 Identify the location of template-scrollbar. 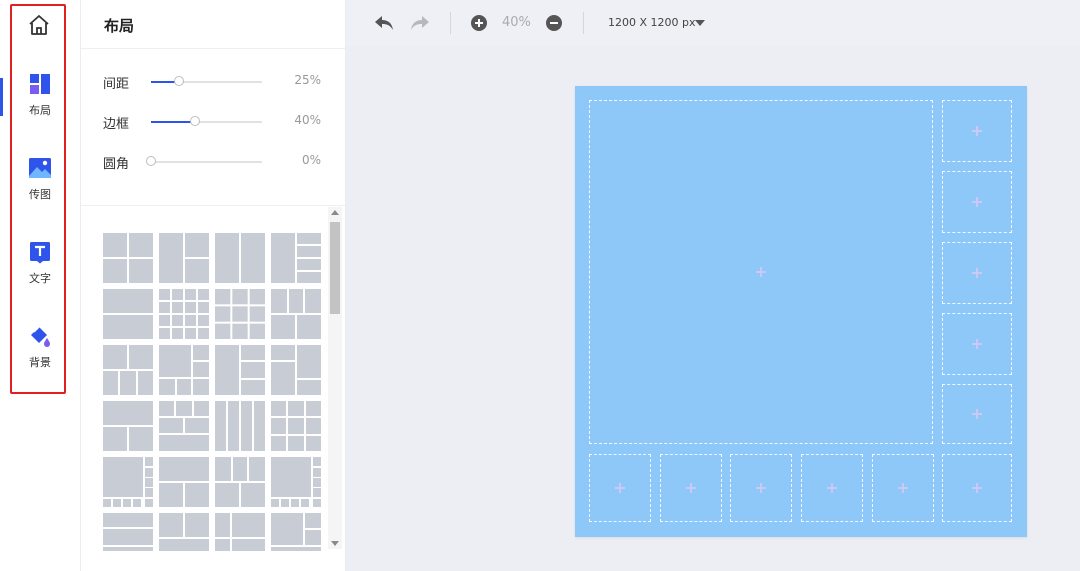
(335, 378).